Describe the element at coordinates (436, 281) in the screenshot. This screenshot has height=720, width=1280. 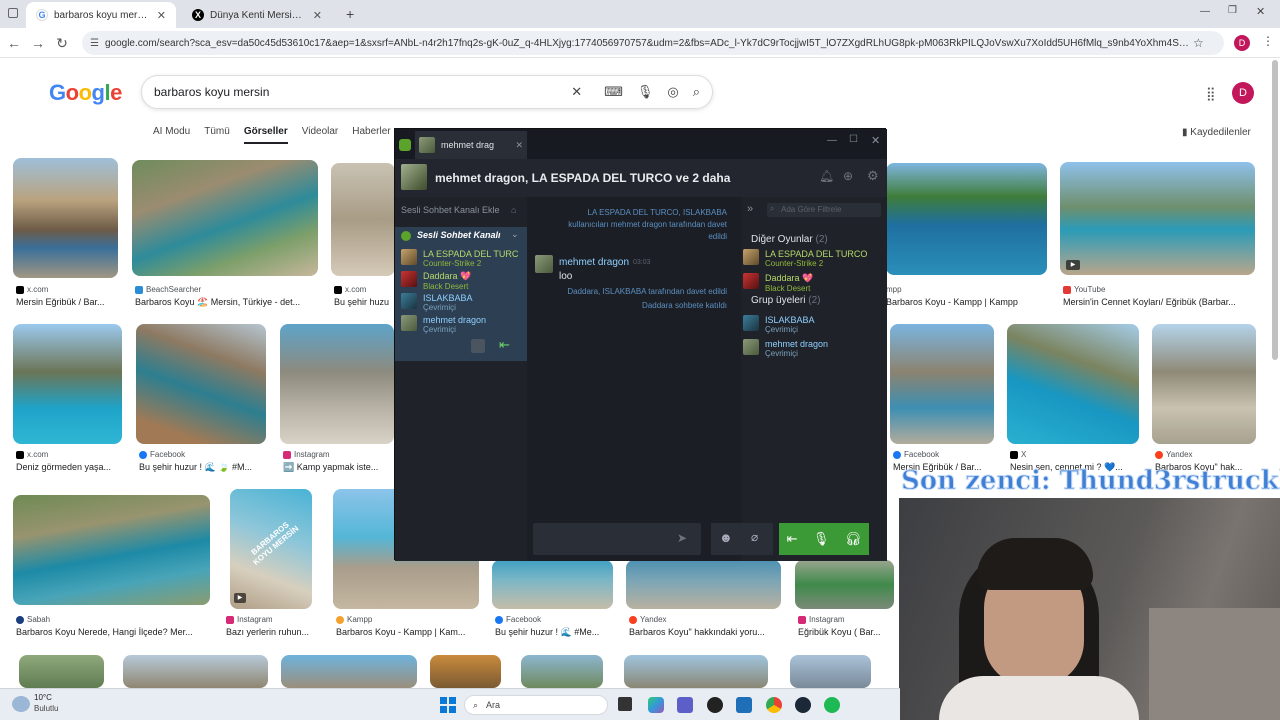
I see `voice-member: Daddara 💖 Black Desert` at that location.